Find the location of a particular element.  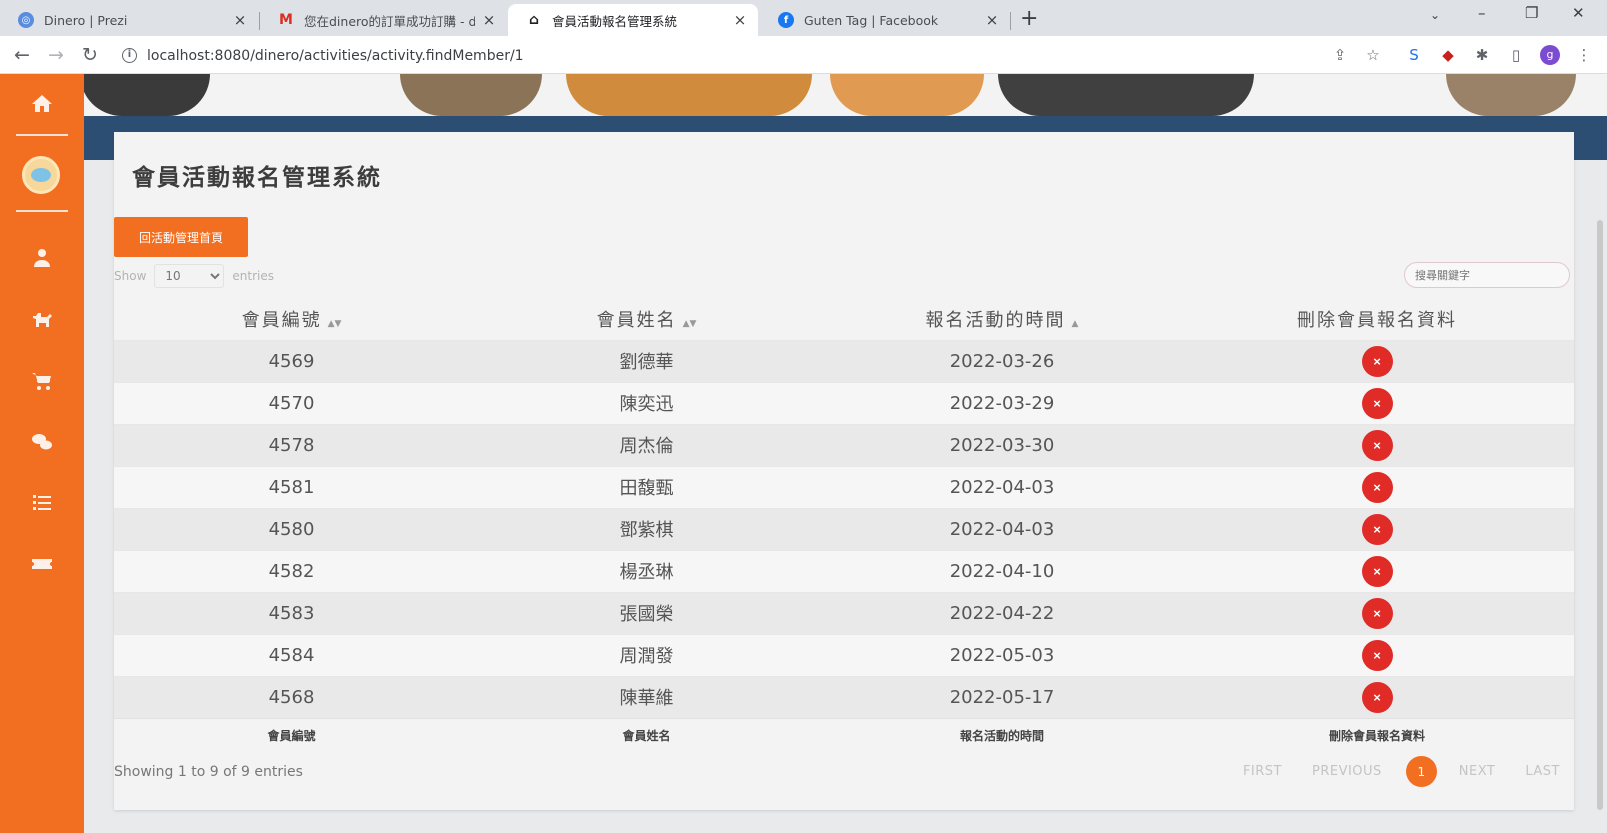

reload-icon: ↻ is located at coordinates (90, 55).